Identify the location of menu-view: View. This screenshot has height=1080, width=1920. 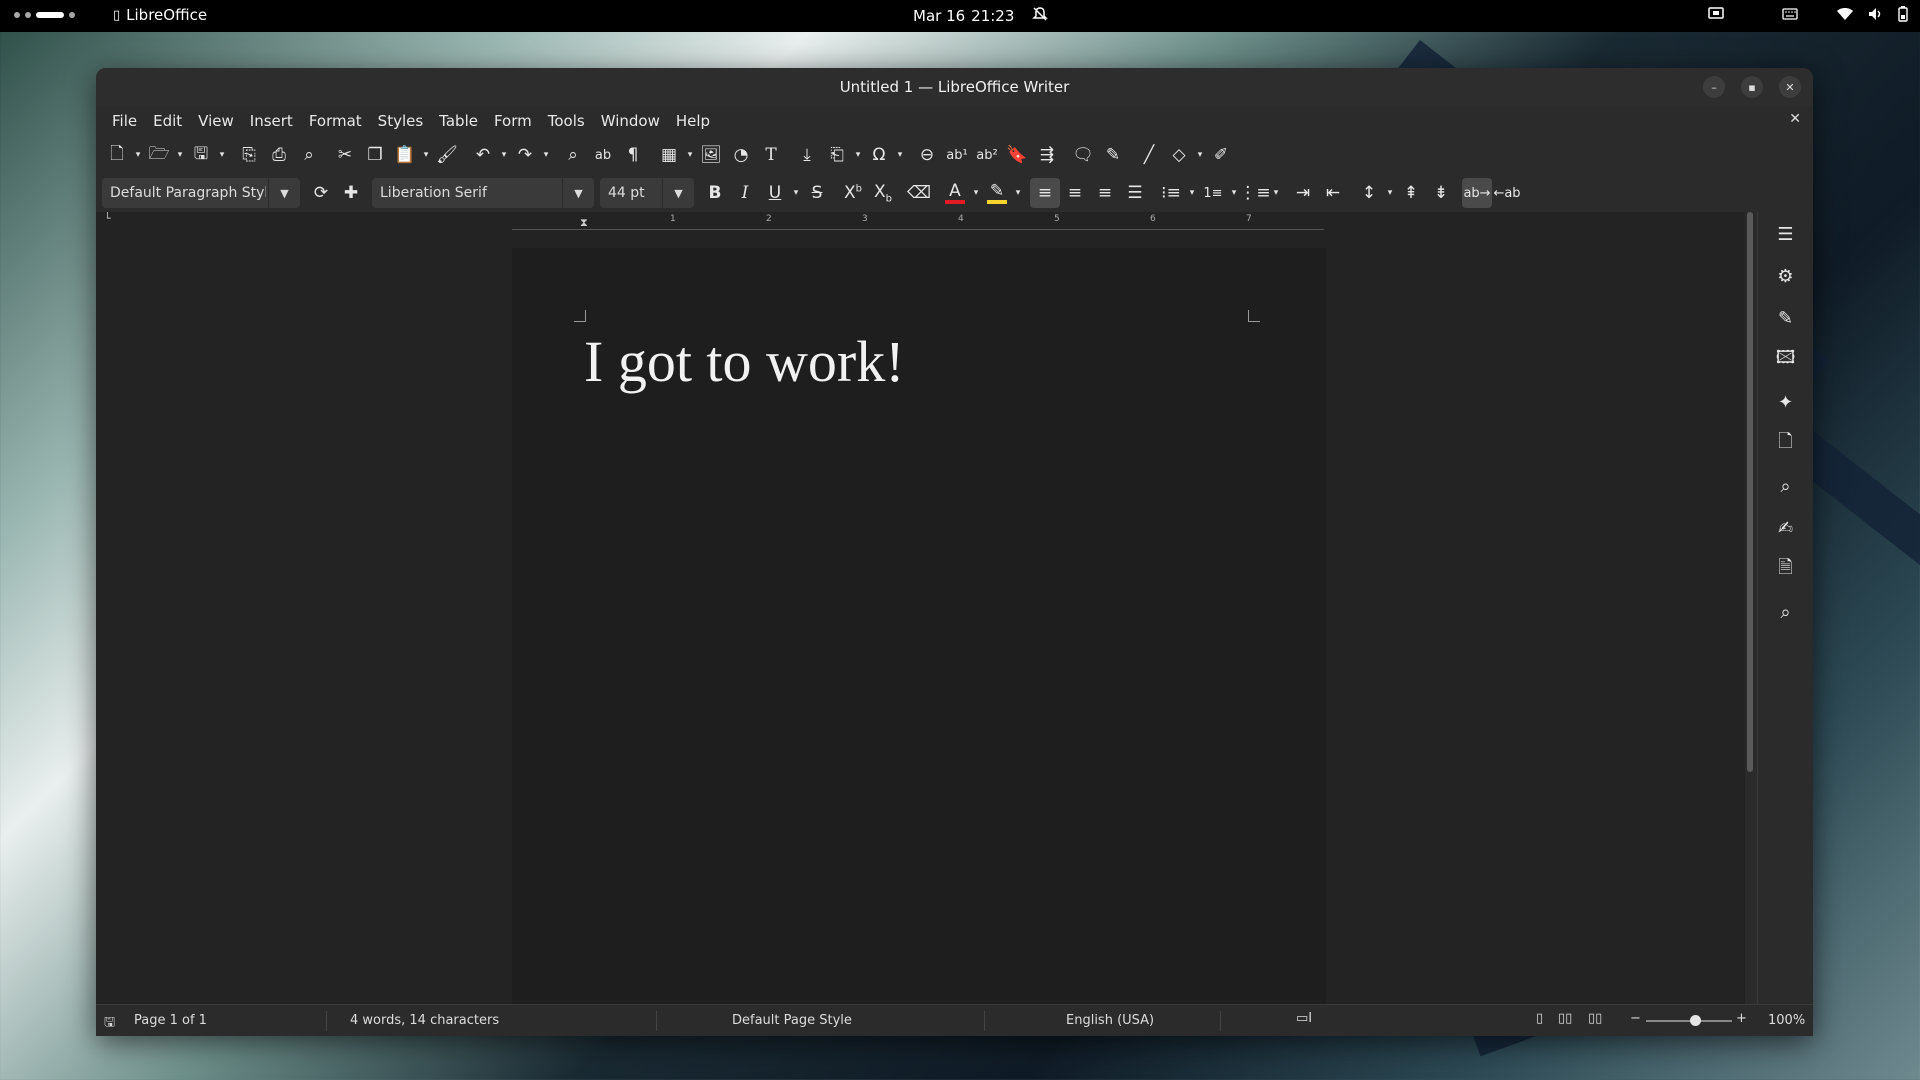
(216, 121).